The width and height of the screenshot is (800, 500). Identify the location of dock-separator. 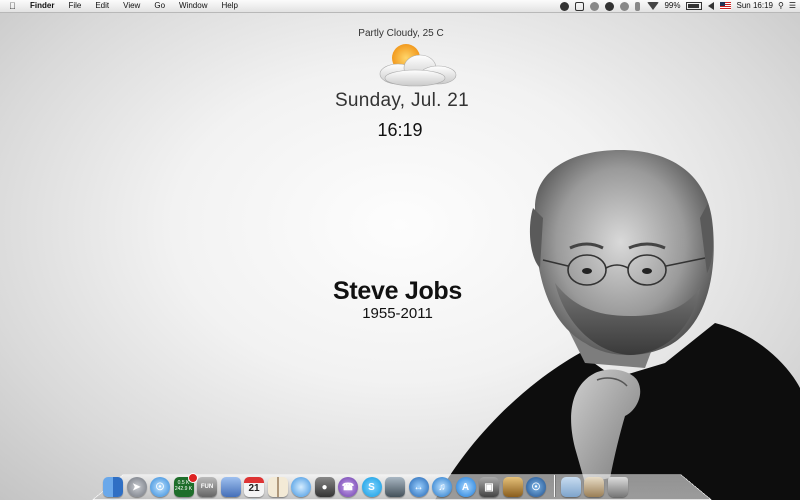
(554, 486).